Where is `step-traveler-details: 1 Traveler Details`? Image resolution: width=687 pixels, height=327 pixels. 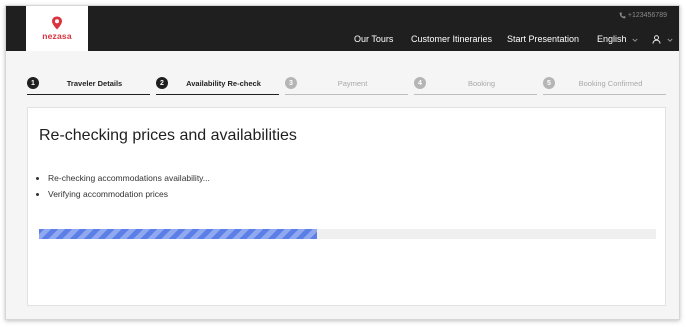 step-traveler-details: 1 Traveler Details is located at coordinates (88, 84).